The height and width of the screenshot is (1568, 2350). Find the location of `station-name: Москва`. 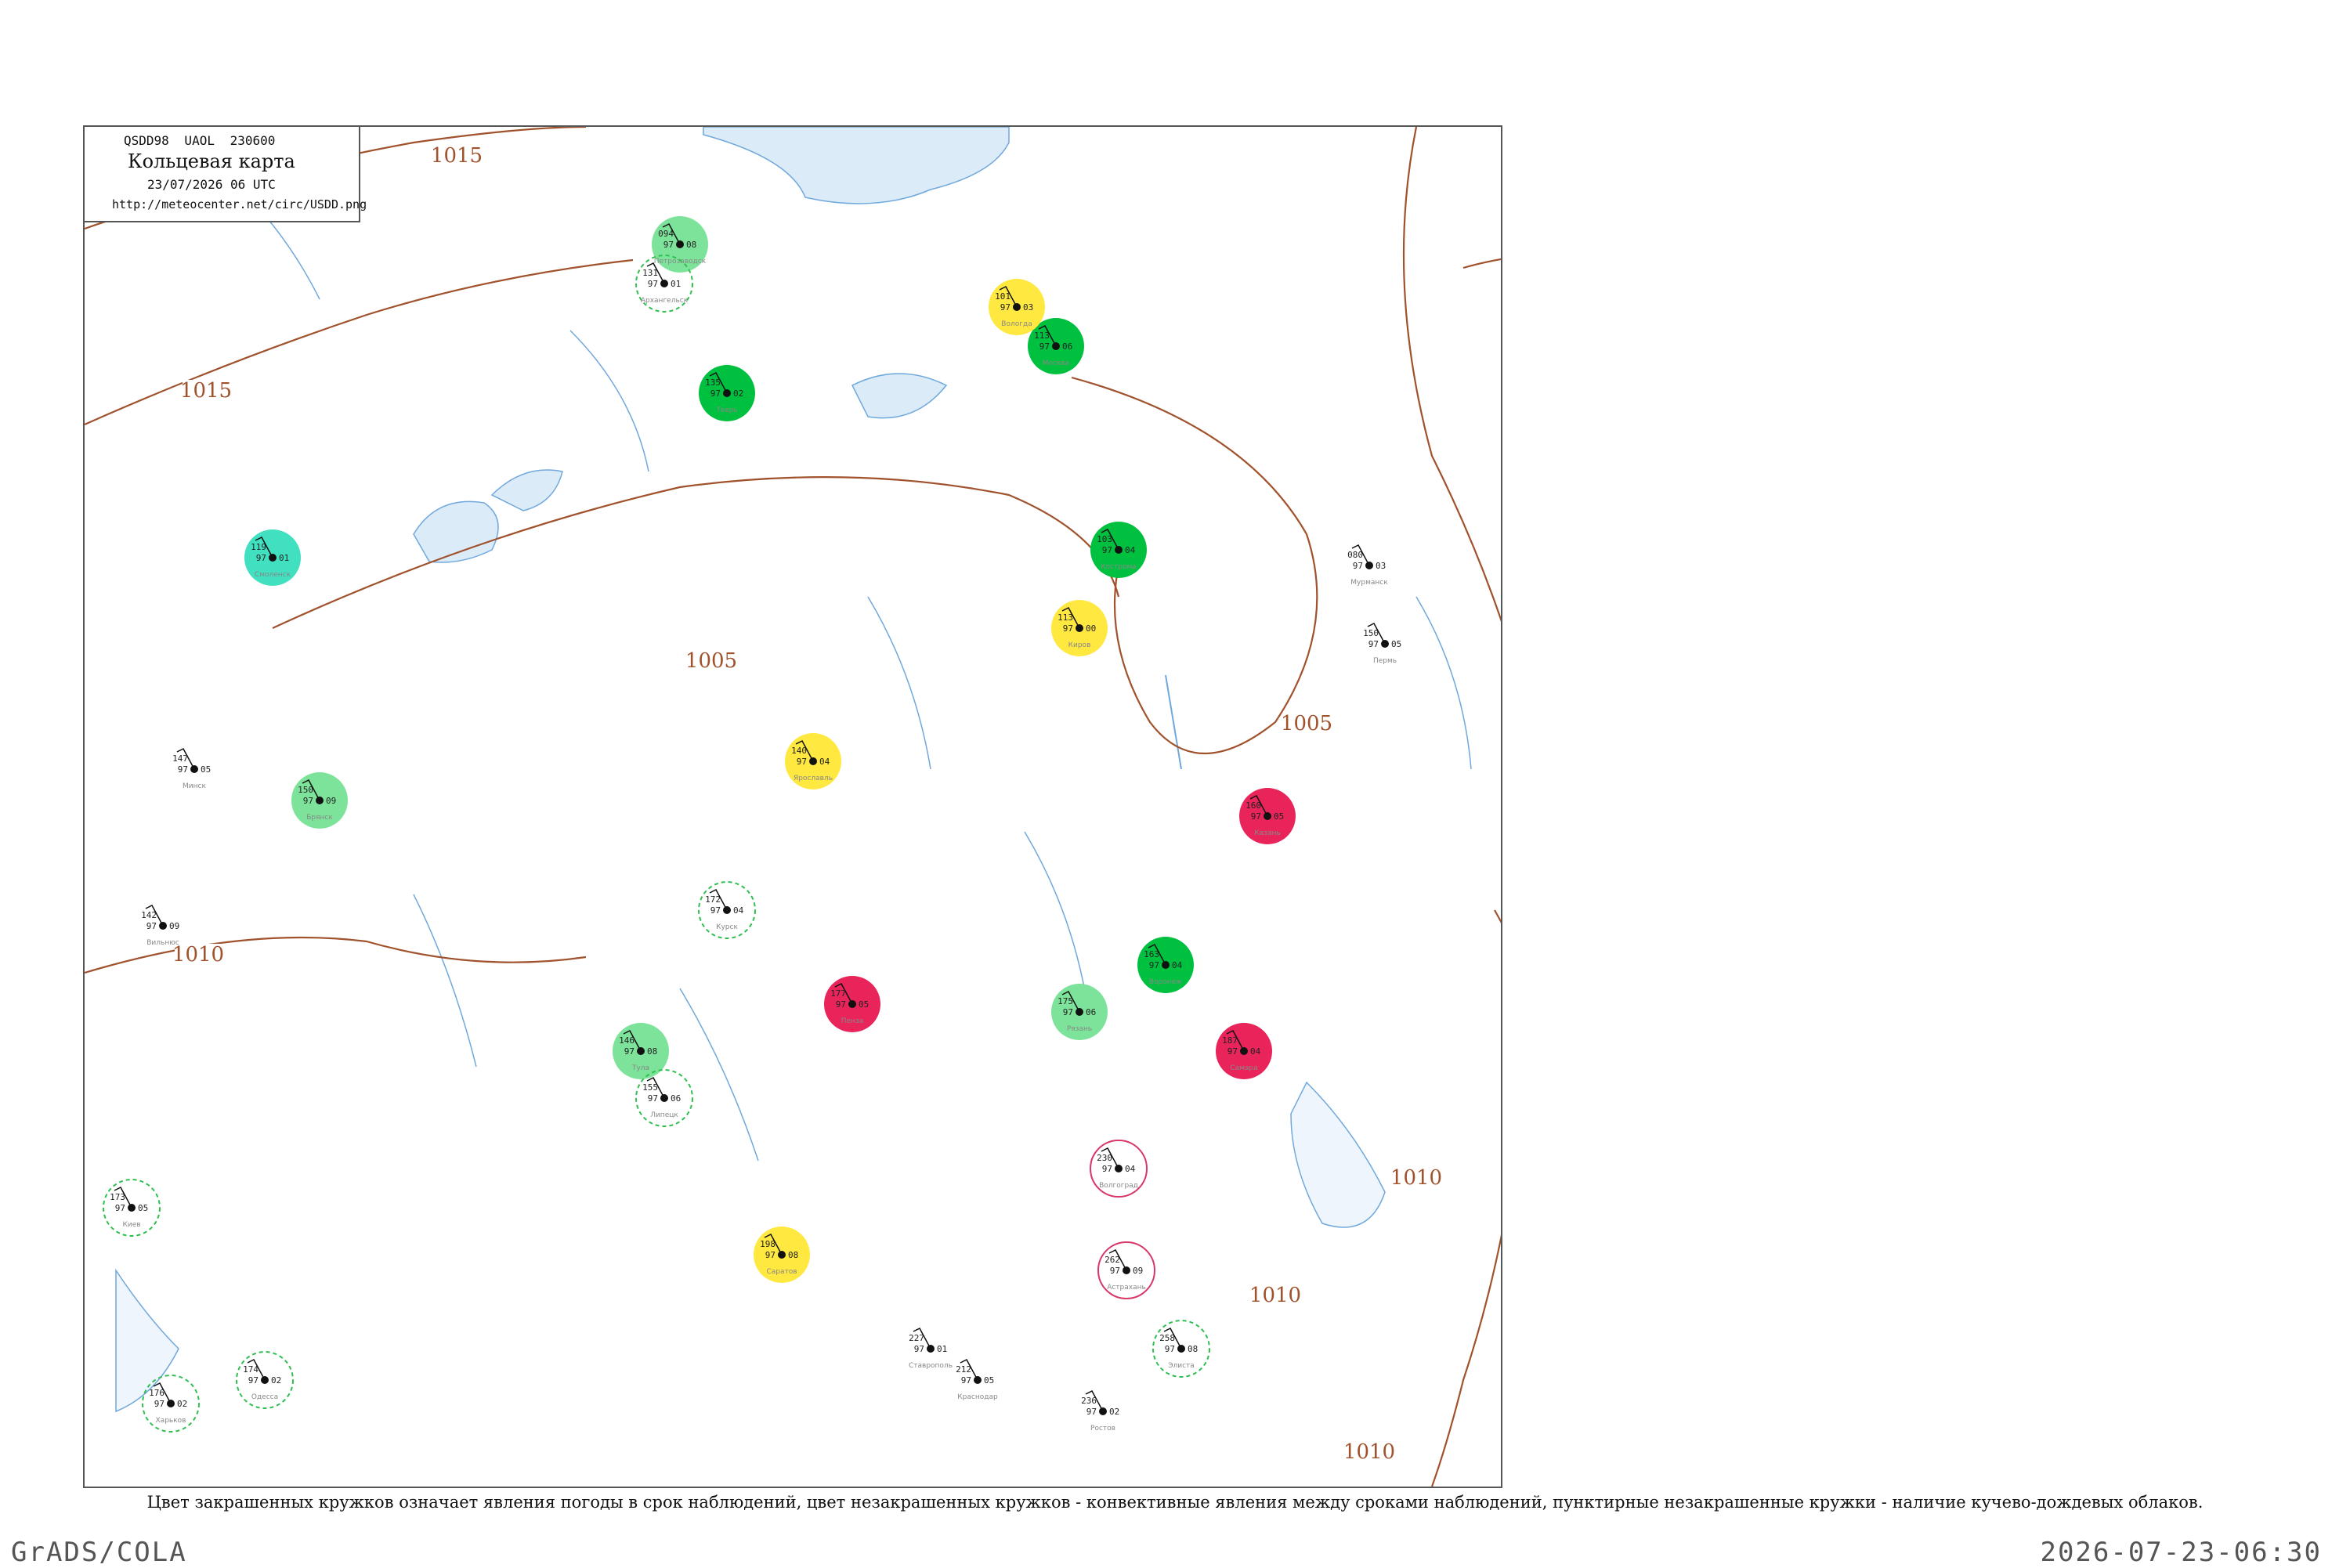

station-name: Москва is located at coordinates (1056, 363).